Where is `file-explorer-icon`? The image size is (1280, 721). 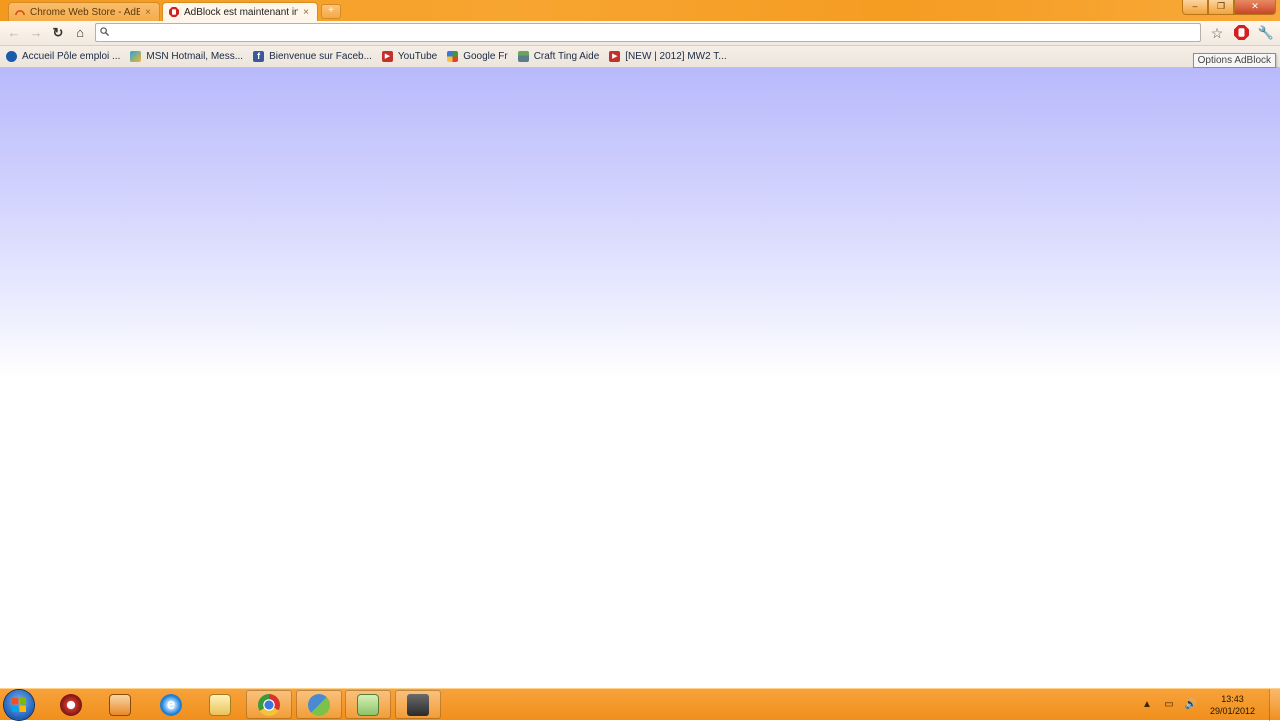 file-explorer-icon is located at coordinates (220, 704).